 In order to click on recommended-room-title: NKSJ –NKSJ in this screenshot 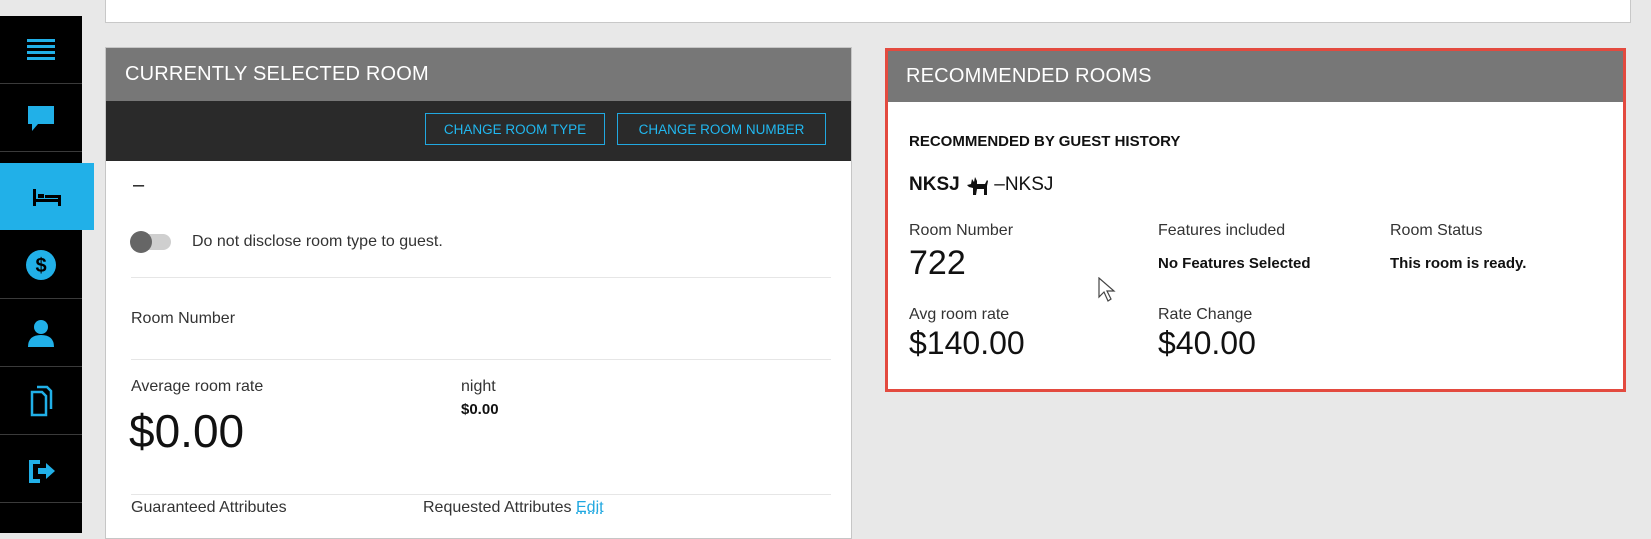, I will do `click(981, 185)`.